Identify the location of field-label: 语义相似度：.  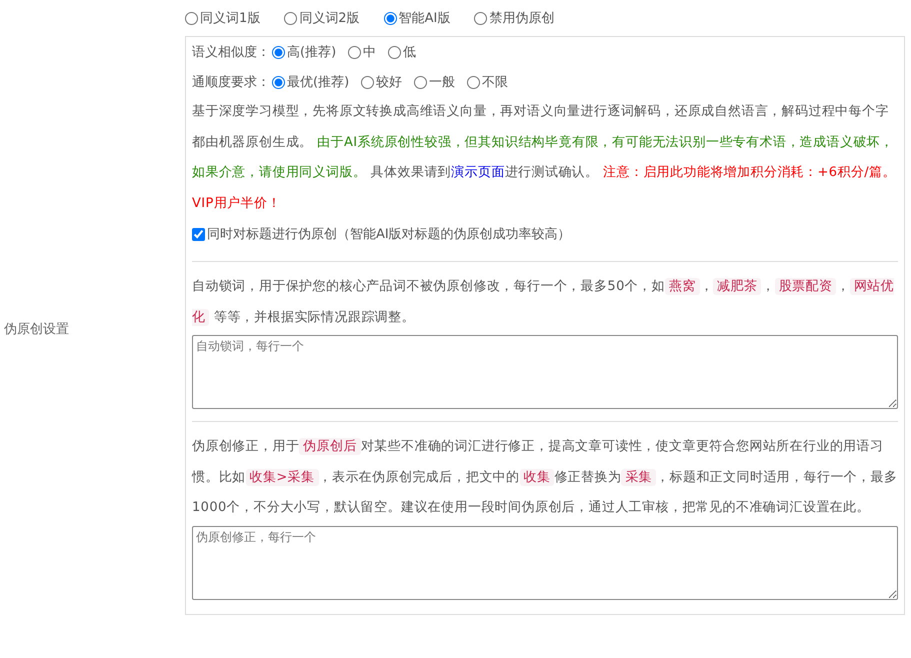
(231, 52).